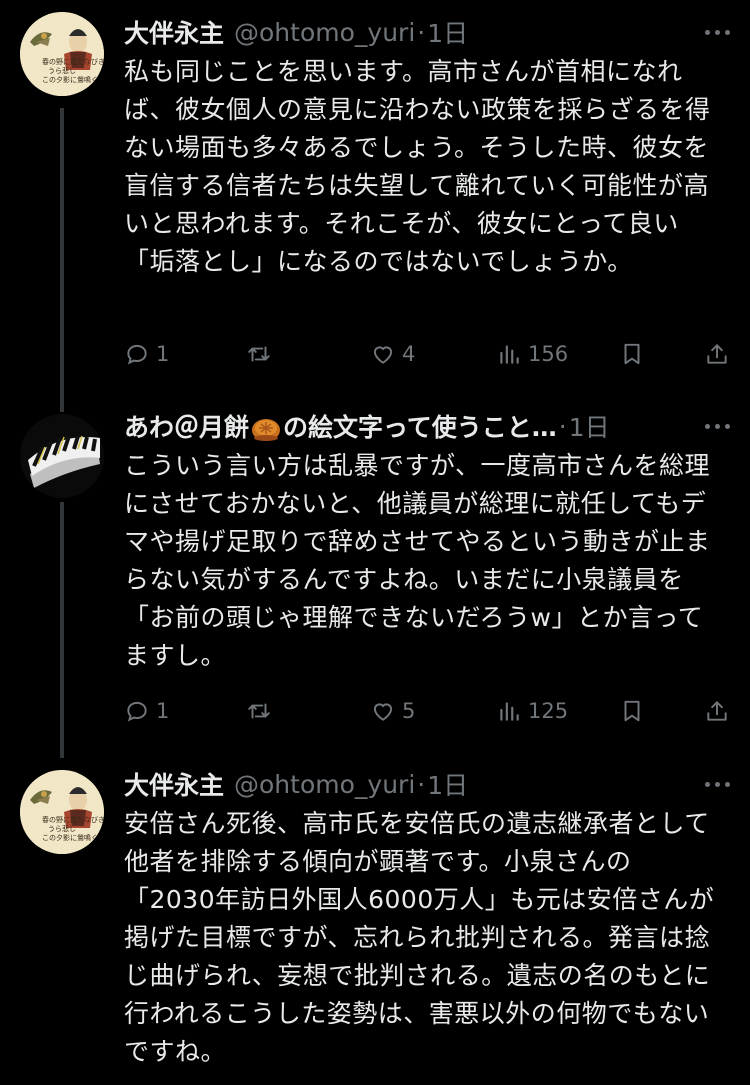  I want to click on caterpillar-avatar, so click(62, 456).